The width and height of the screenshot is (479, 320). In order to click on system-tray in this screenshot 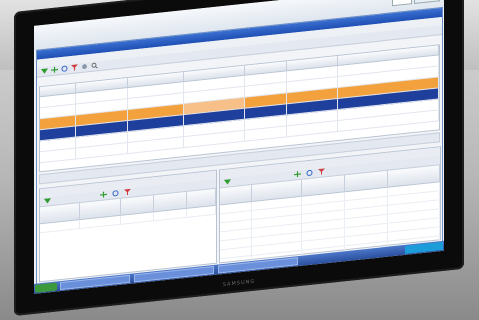, I will do `click(424, 247)`.